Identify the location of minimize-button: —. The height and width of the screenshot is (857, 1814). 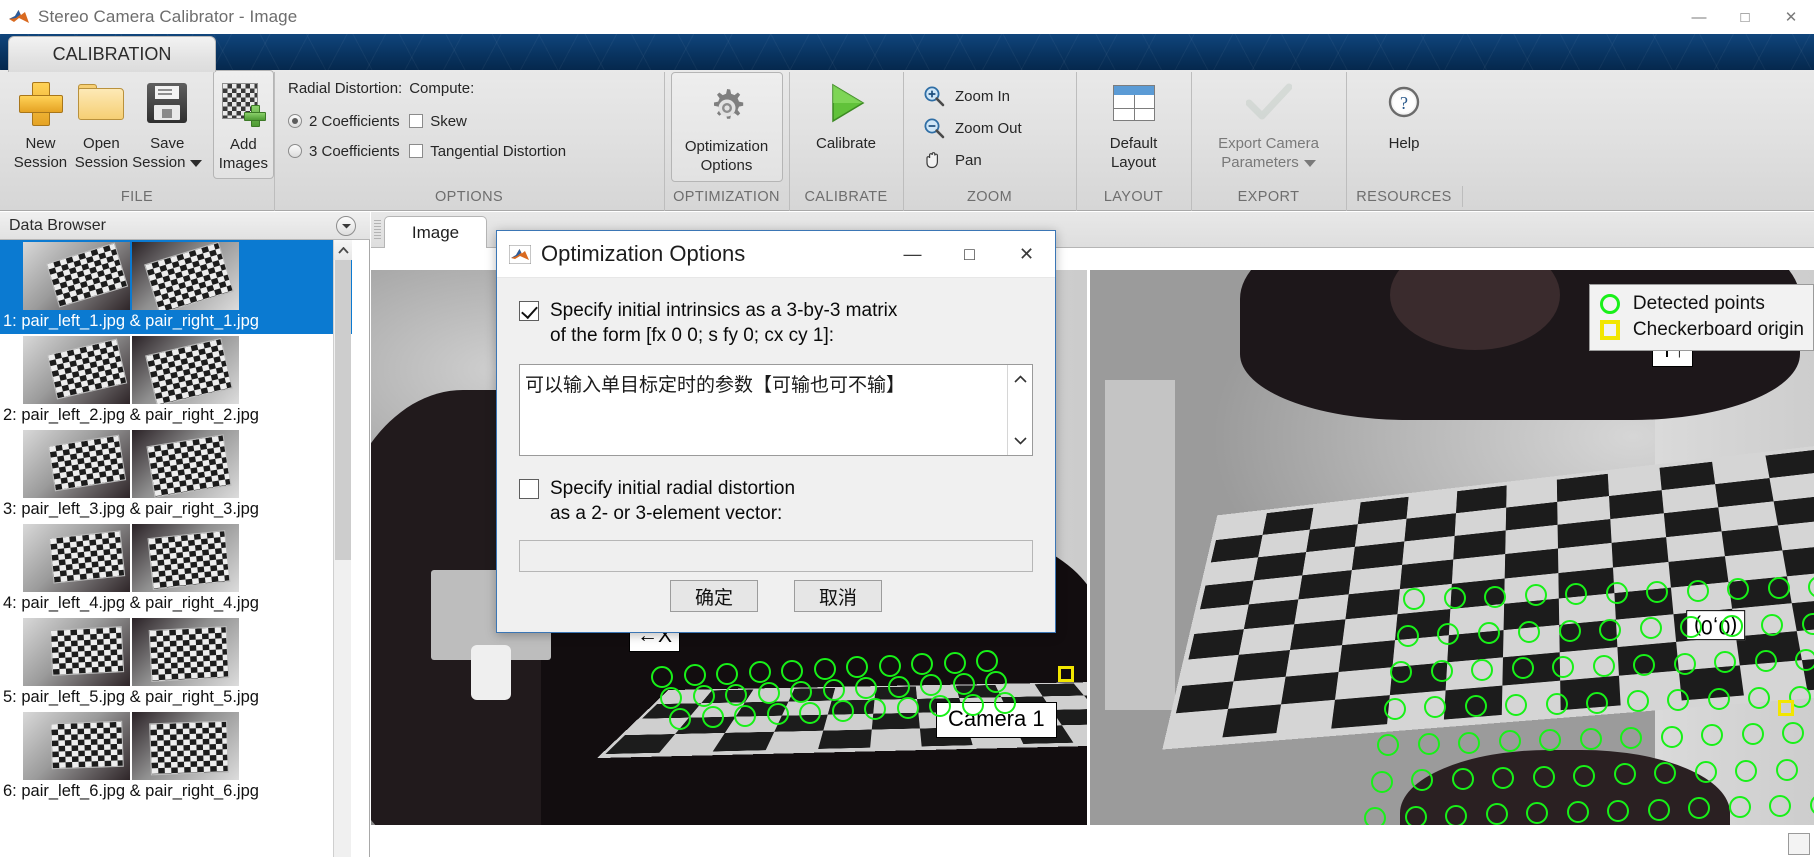
(1699, 17).